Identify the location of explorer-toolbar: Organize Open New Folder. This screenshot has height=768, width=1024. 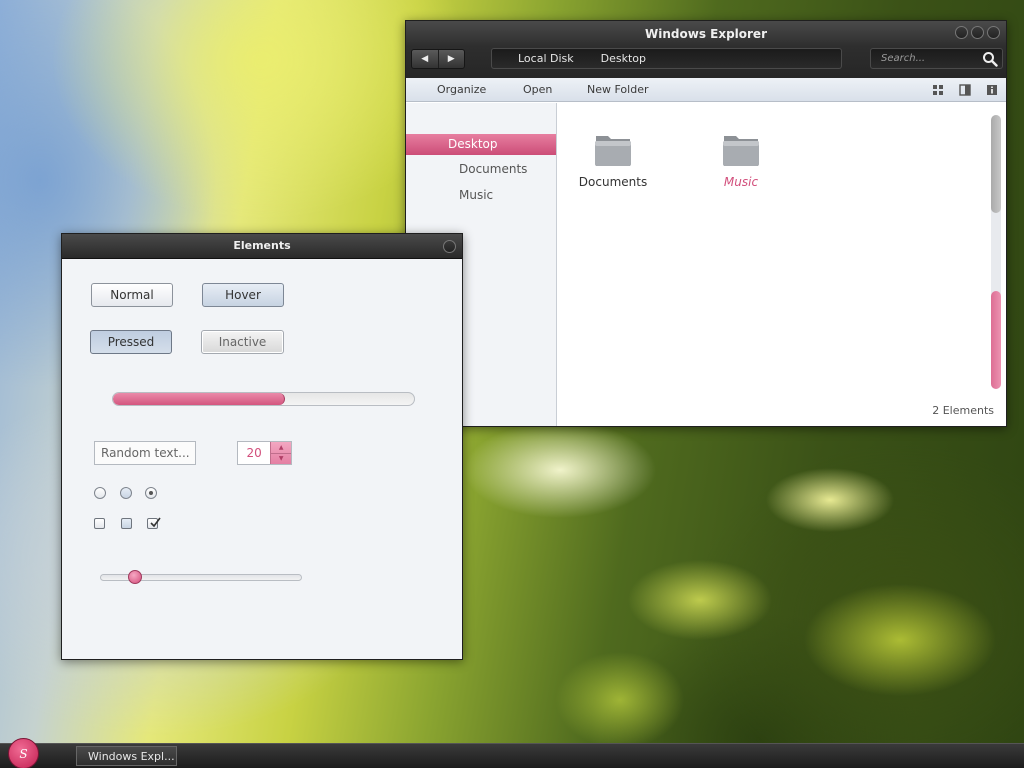
(706, 90).